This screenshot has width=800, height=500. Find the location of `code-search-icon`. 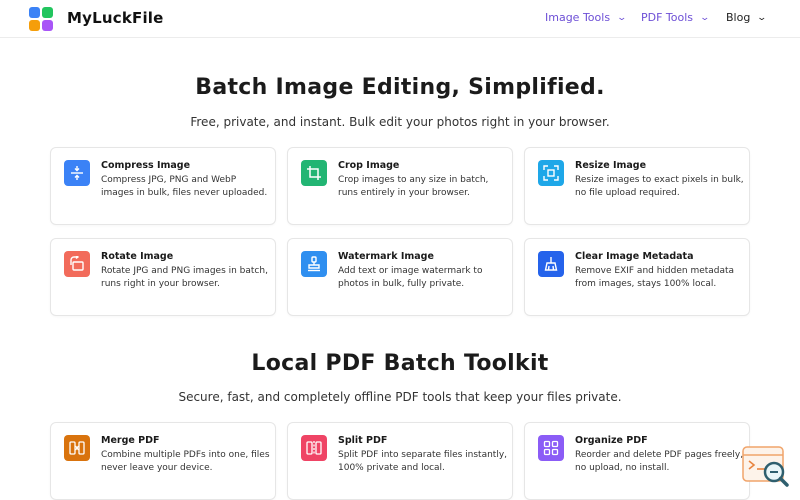

code-search-icon is located at coordinates (765, 466).